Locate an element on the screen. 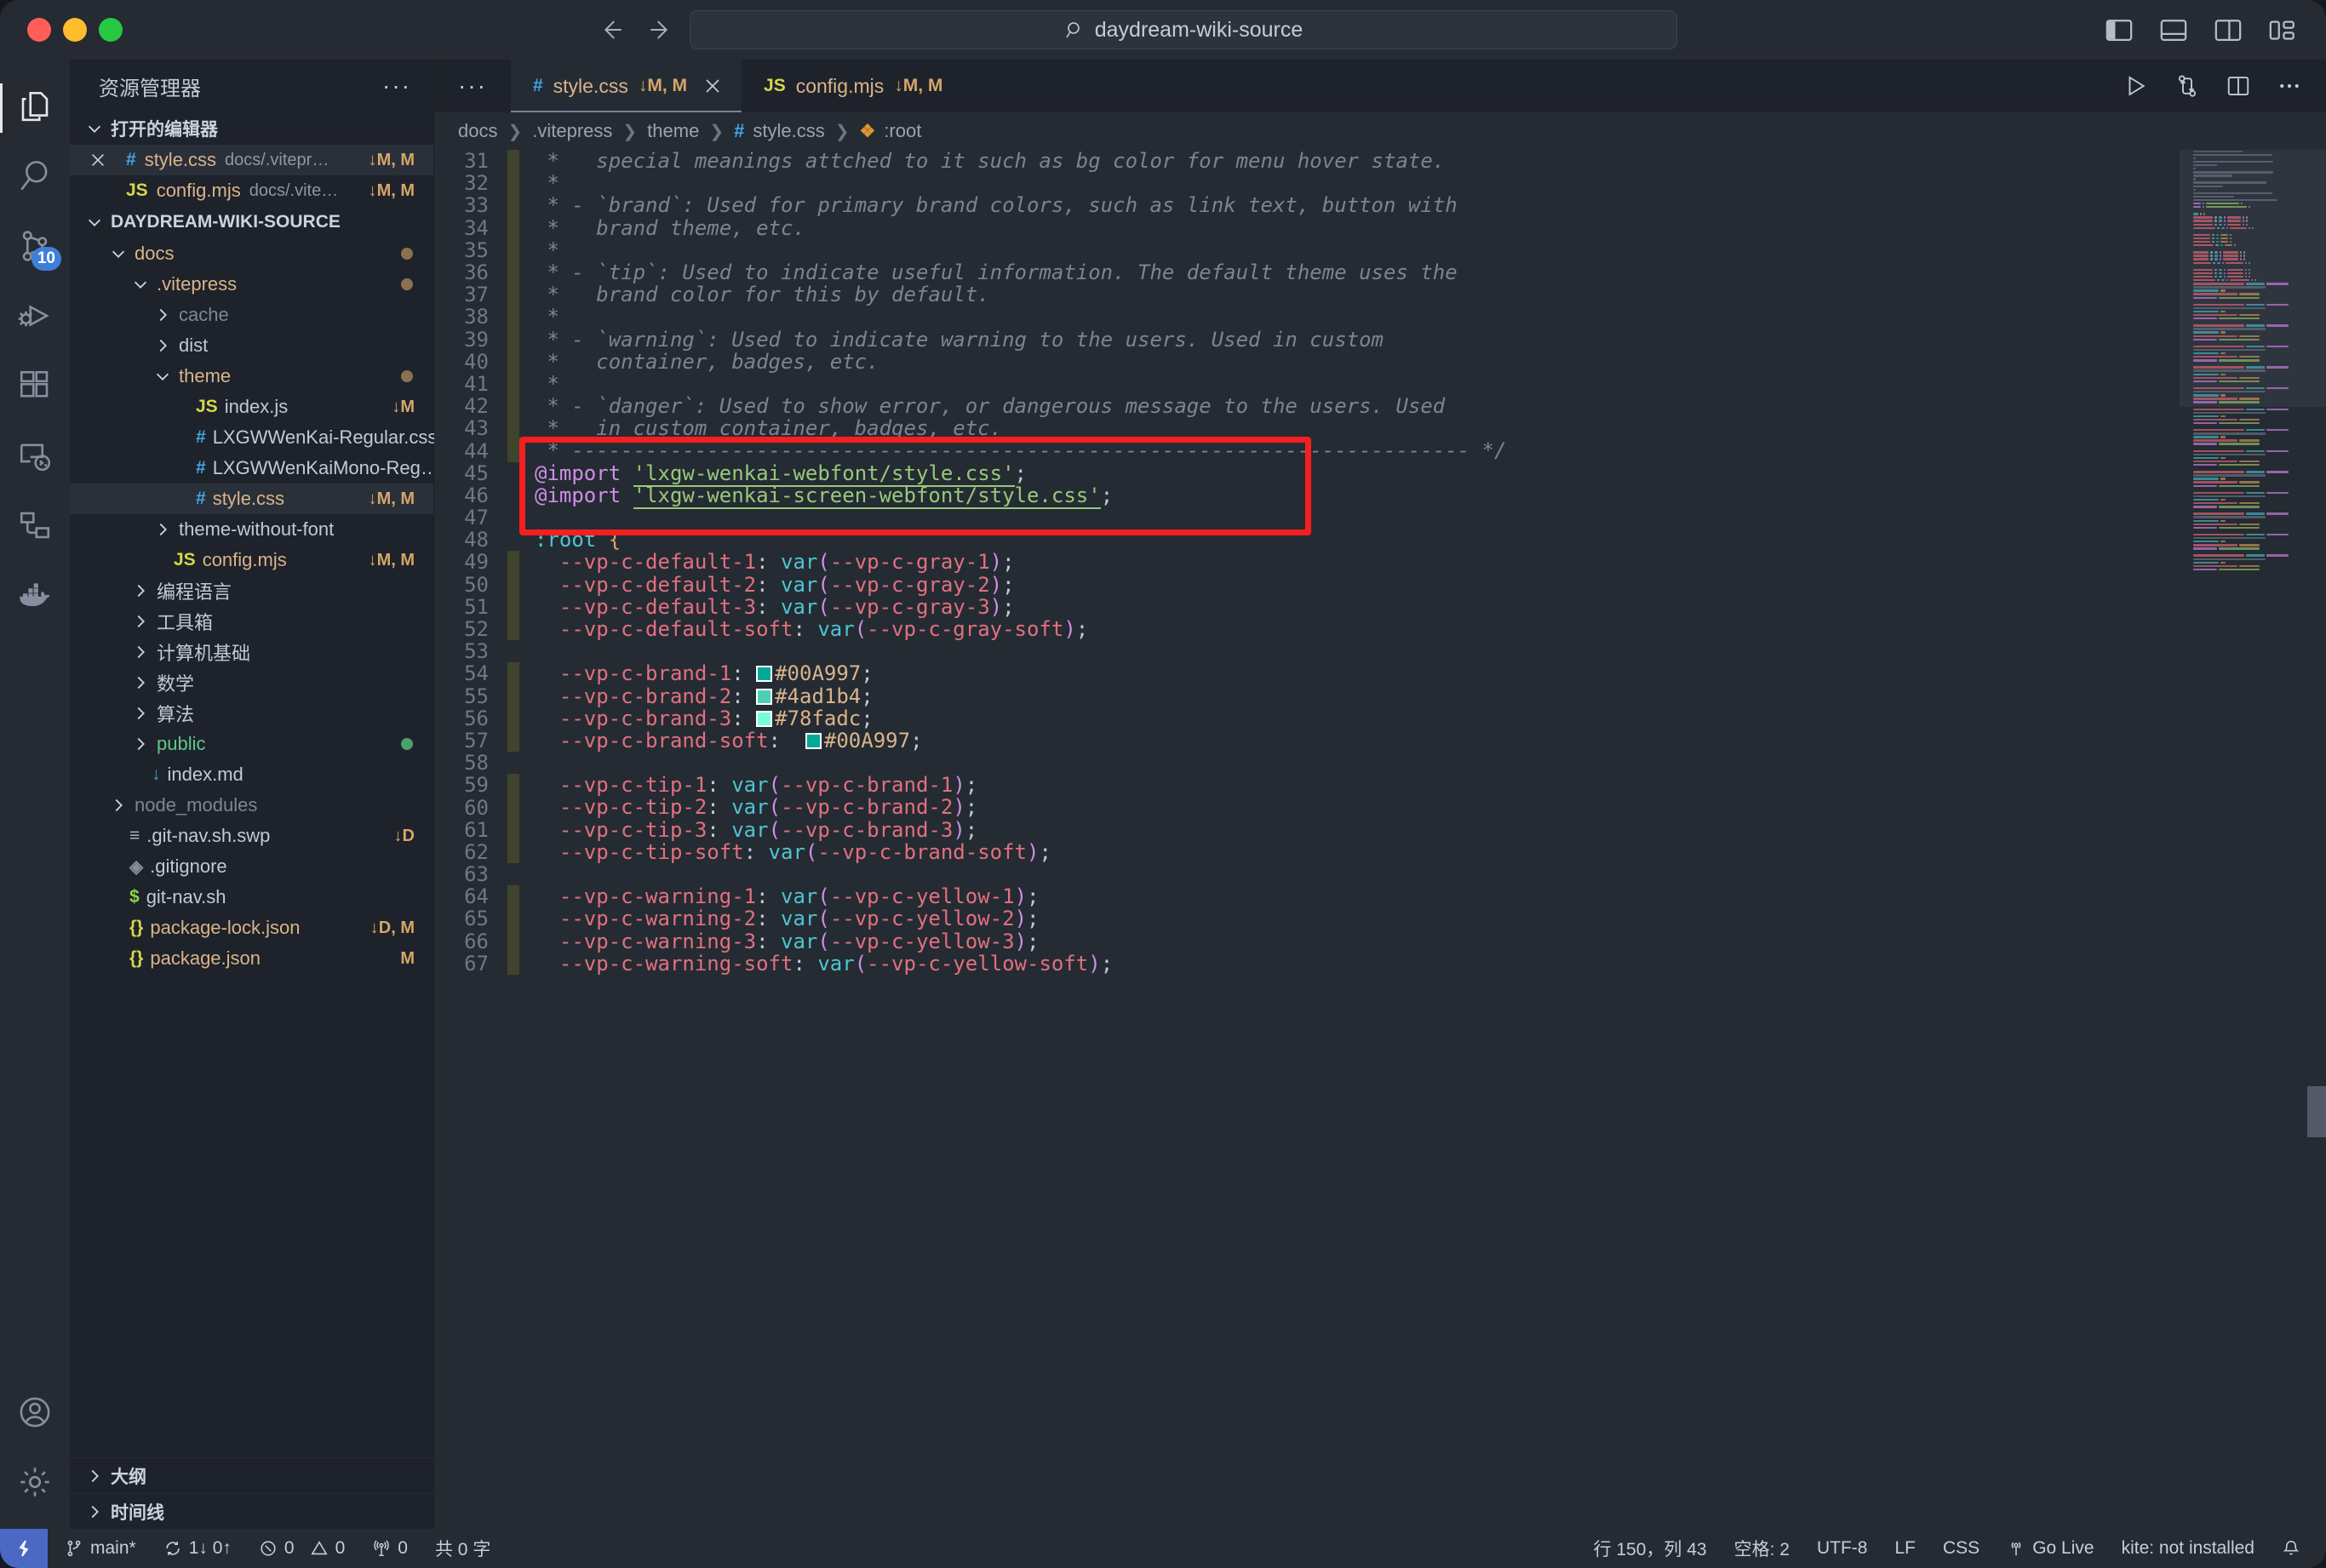 The image size is (2326, 1568). more-actions-button is located at coordinates (2289, 86).